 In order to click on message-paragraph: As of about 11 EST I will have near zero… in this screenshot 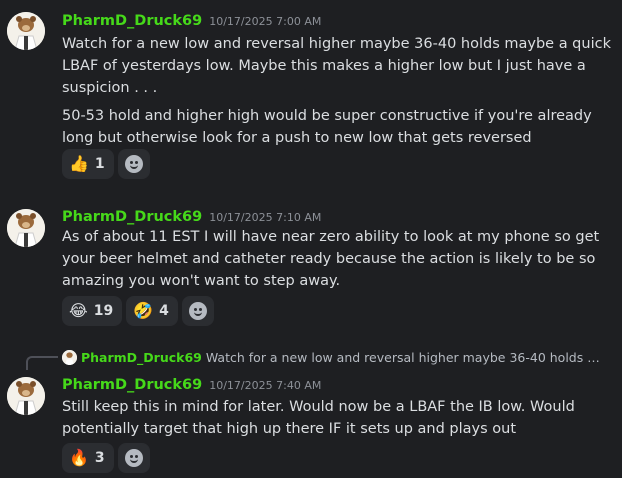, I will do `click(331, 259)`.